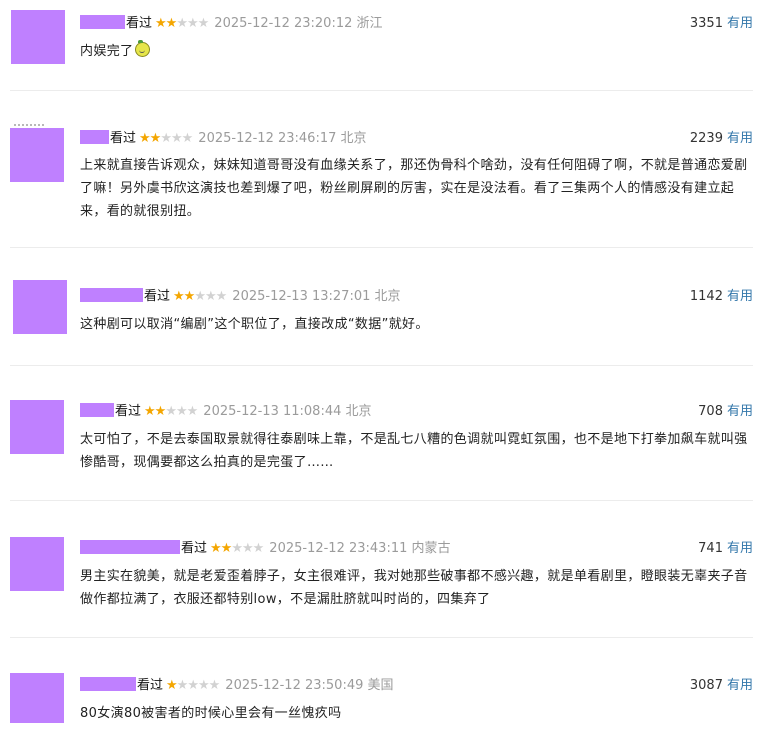 Image resolution: width=763 pixels, height=730 pixels. I want to click on comment-time: 2025-12-12 23:20:12, so click(283, 23).